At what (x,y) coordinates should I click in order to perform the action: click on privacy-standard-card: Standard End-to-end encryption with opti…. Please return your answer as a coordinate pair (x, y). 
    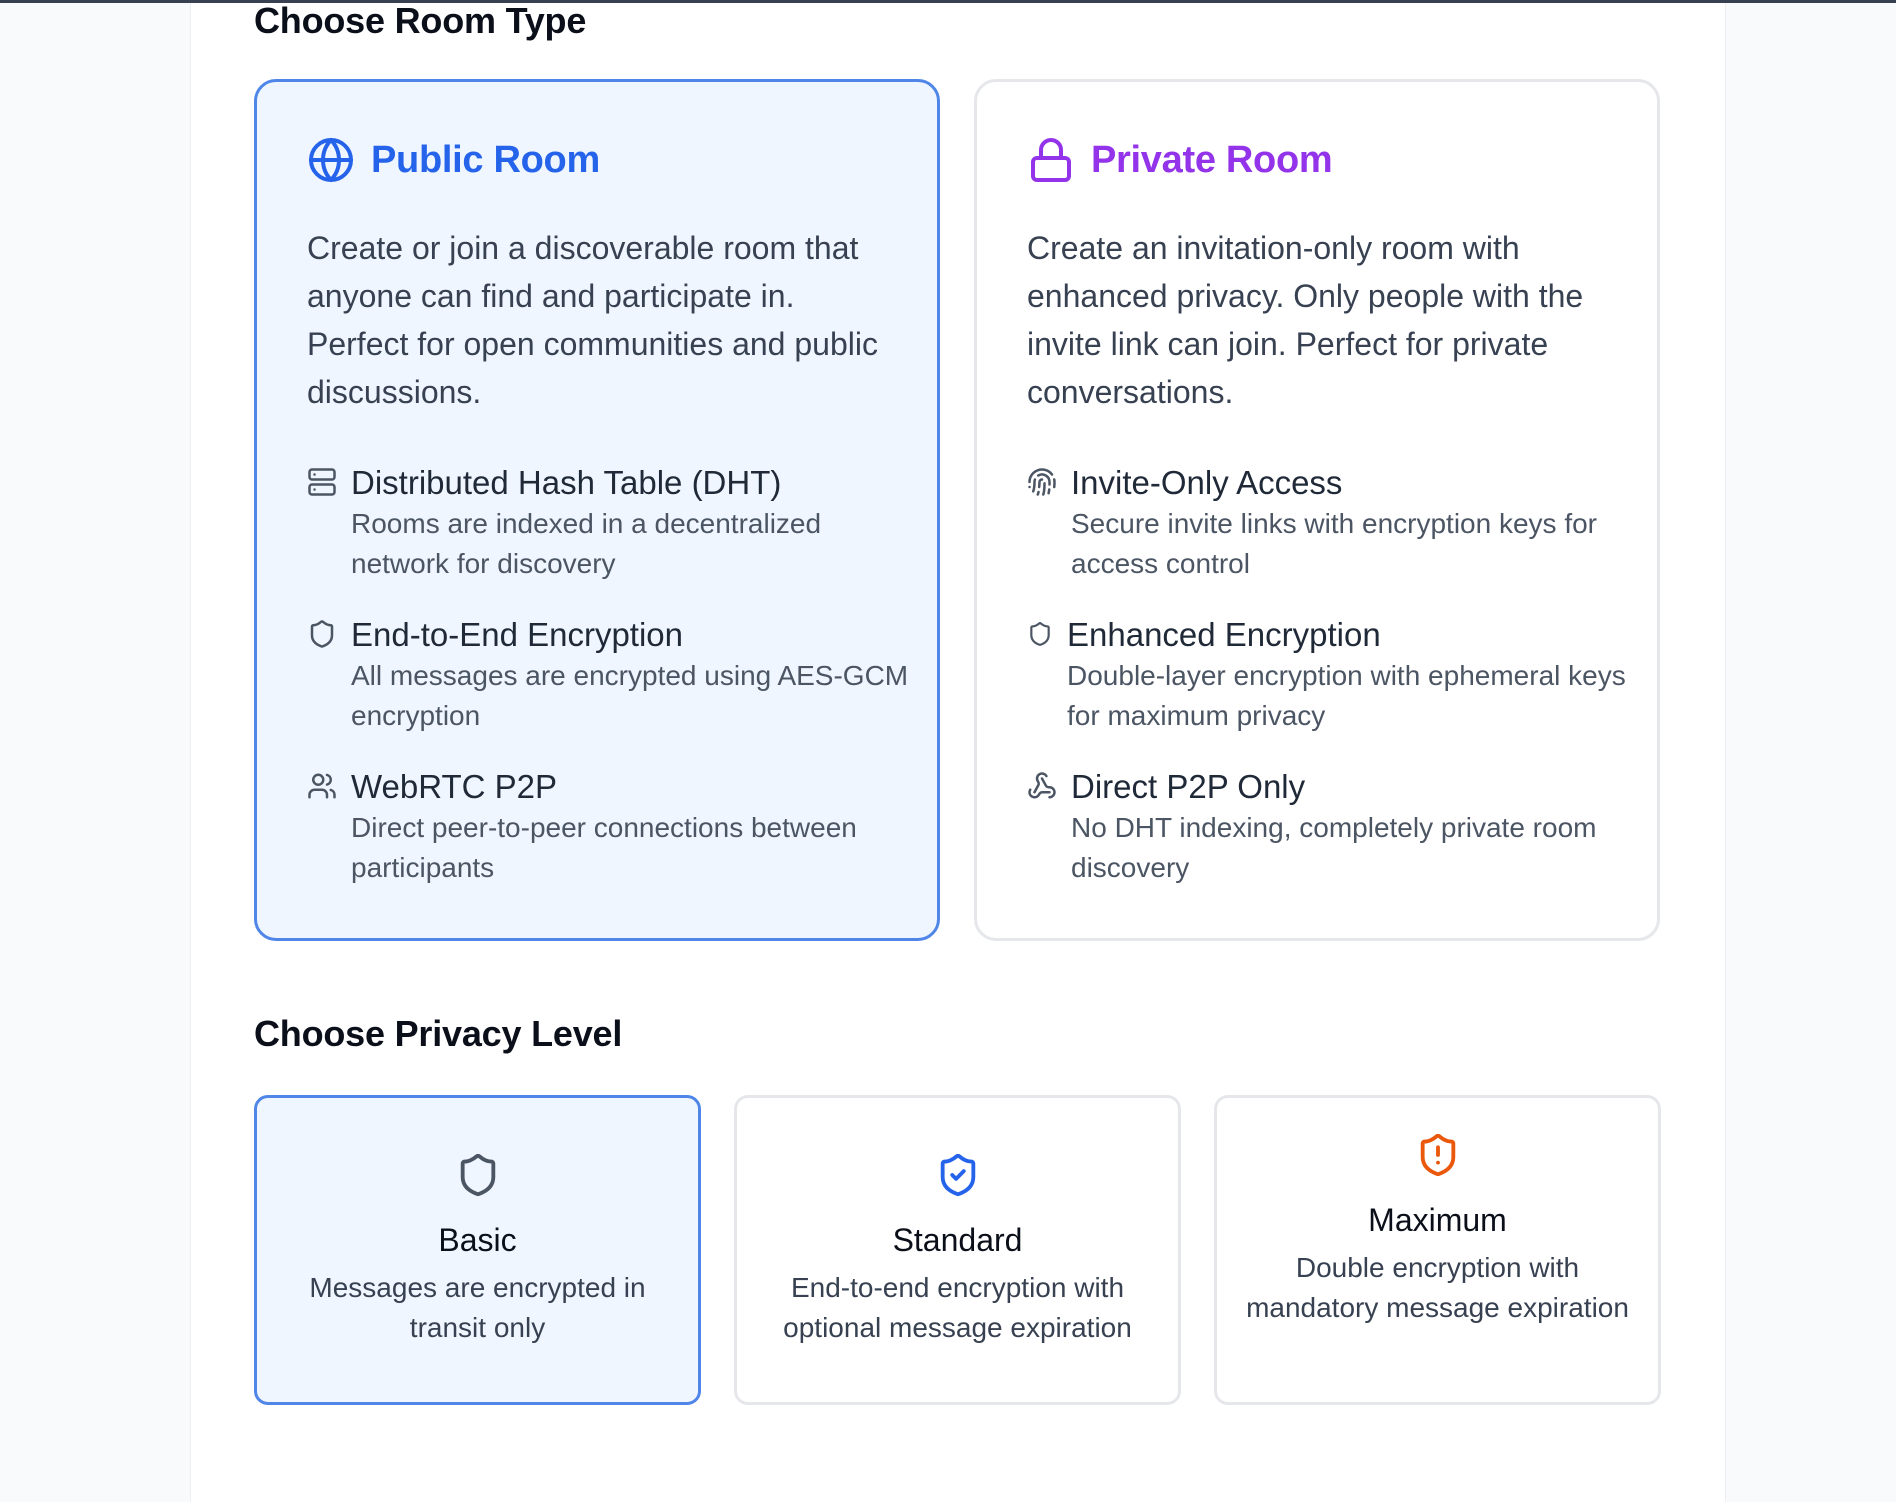
    Looking at the image, I should click on (957, 1250).